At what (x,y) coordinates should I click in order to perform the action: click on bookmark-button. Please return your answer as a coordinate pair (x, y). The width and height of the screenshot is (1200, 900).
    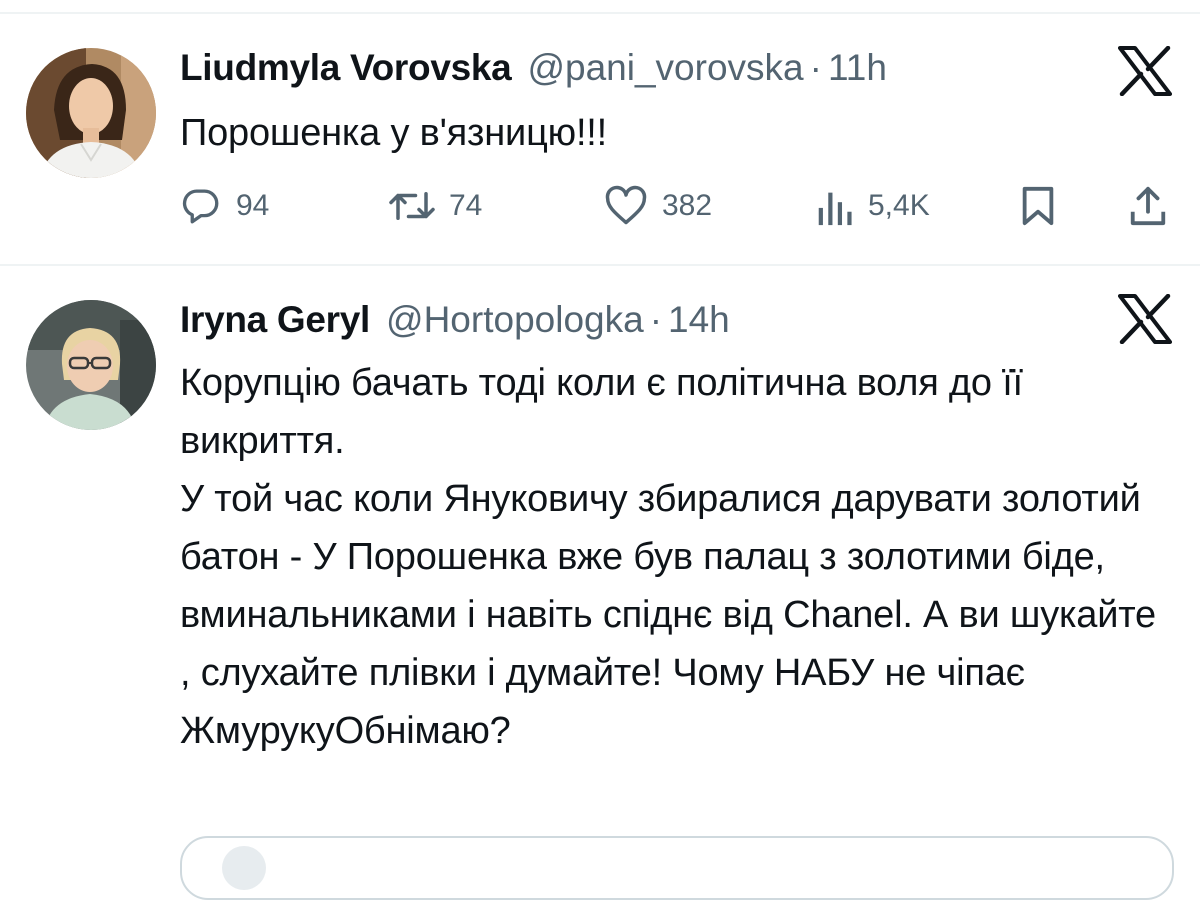
    Looking at the image, I should click on (1038, 206).